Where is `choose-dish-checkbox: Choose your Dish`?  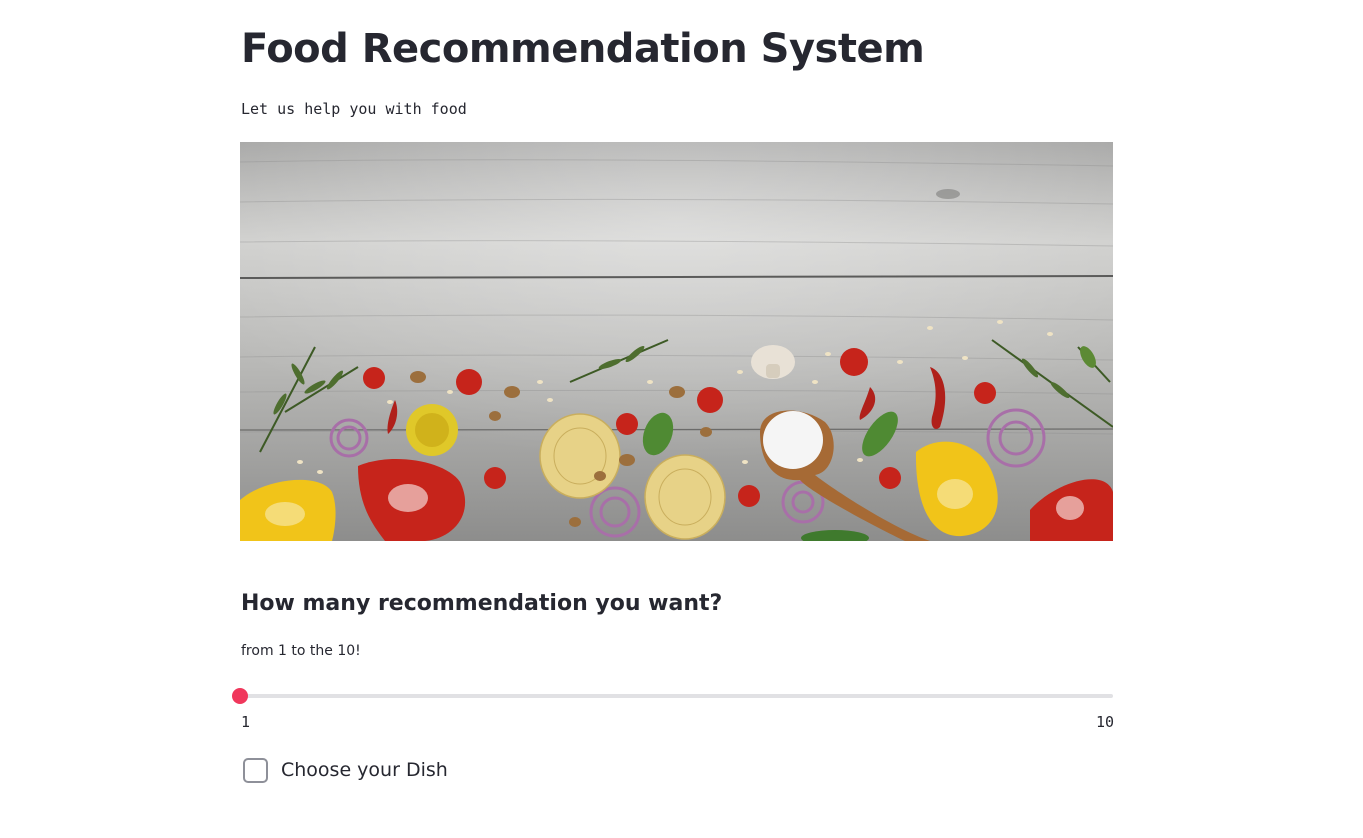
choose-dish-checkbox: Choose your Dish is located at coordinates (345, 770).